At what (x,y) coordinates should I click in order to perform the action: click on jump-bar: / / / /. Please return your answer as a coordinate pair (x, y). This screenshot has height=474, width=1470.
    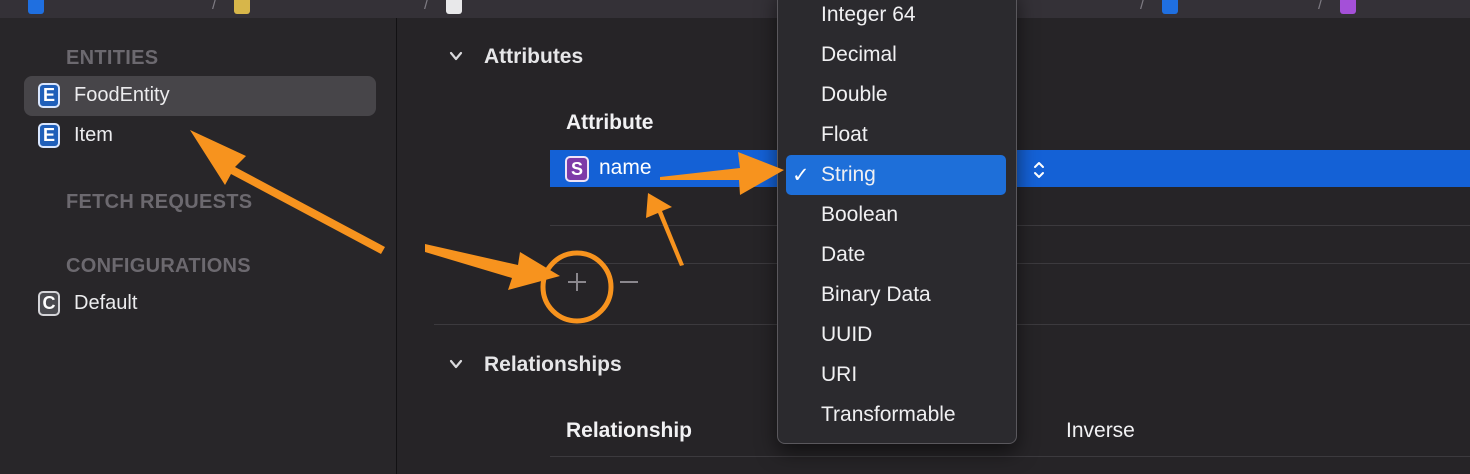
    Looking at the image, I should click on (735, 9).